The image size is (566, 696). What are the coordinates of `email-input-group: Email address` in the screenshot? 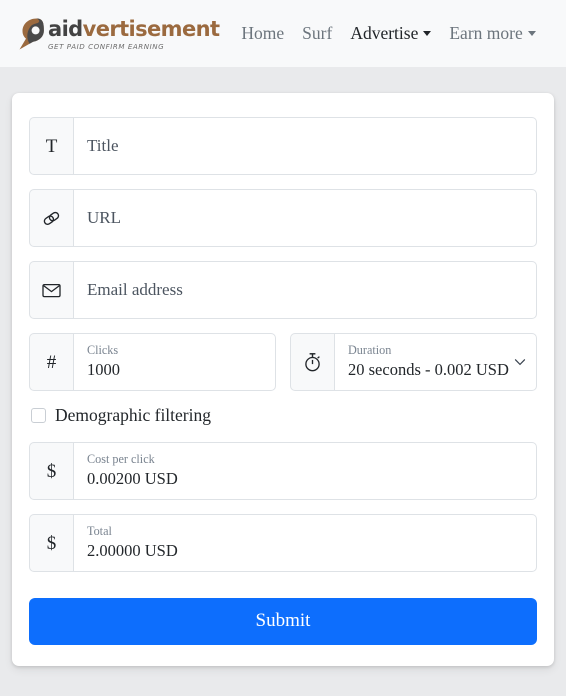 It's located at (283, 290).